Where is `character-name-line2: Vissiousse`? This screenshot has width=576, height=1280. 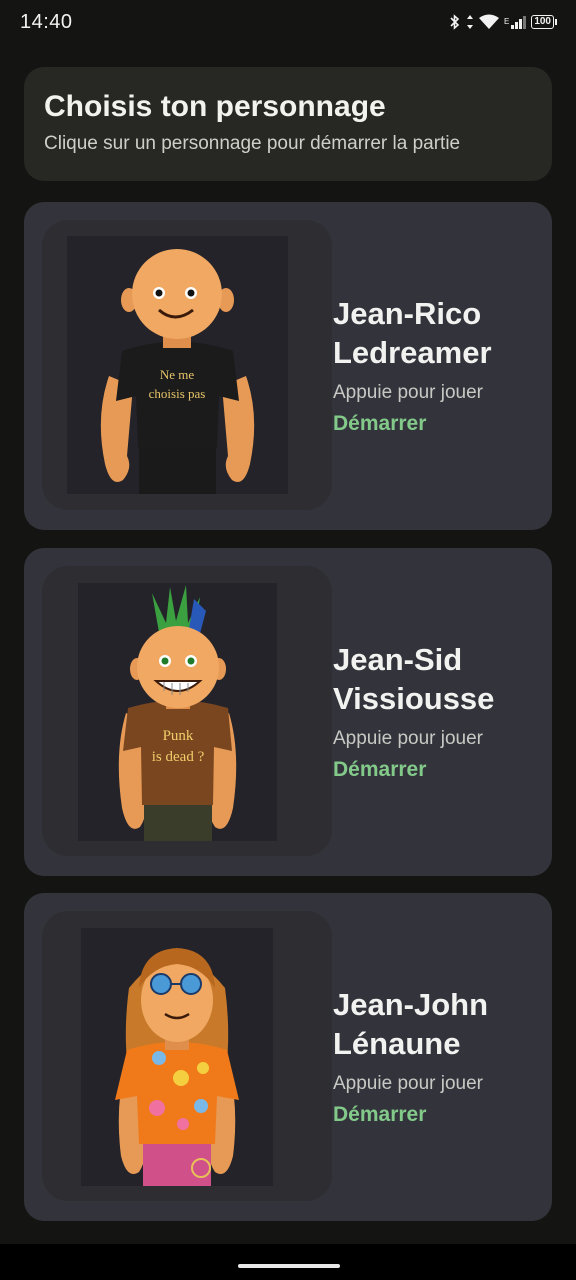
character-name-line2: Vissiousse is located at coordinates (414, 698).